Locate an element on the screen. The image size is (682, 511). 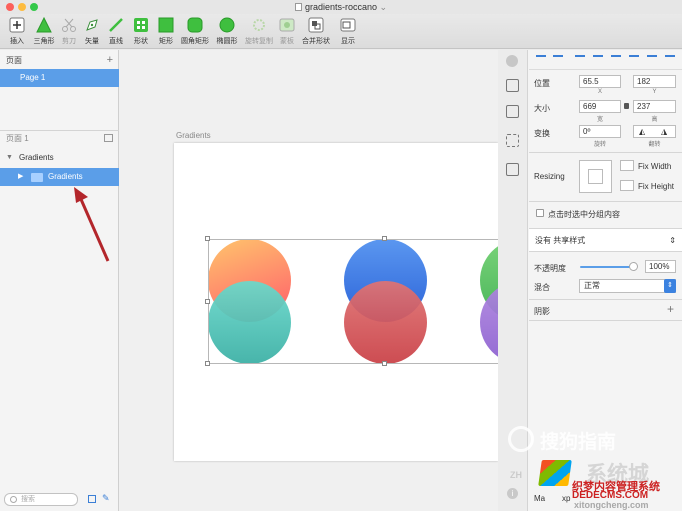
flip-vertical-icon: ◮ is located at coordinates (664, 131).